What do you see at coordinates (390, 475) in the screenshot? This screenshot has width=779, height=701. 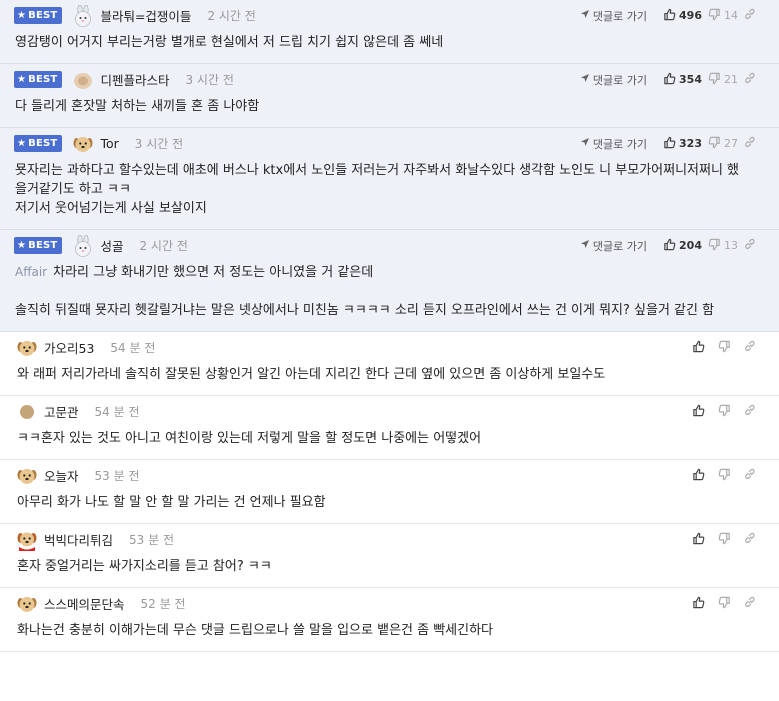 I see `comment-header: 오늘자 53 분 전` at bounding box center [390, 475].